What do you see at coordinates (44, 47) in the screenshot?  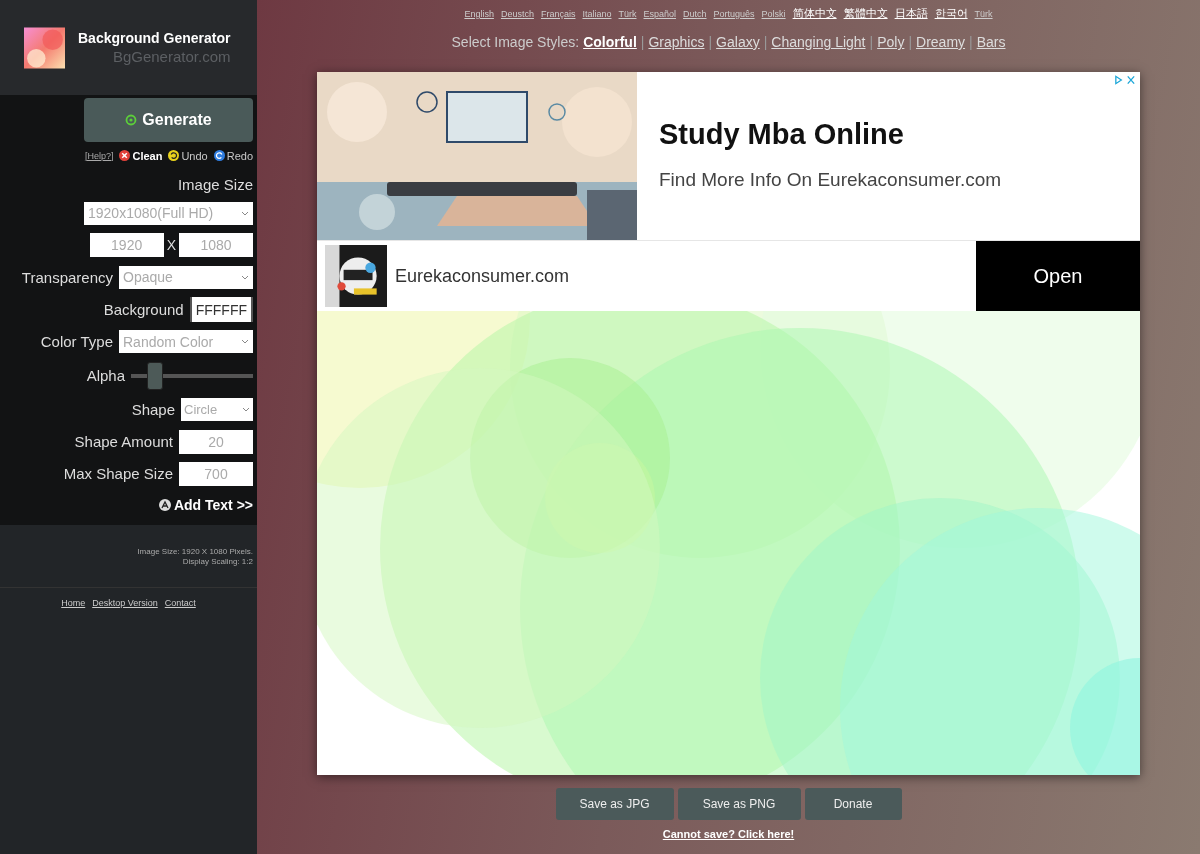 I see `logo-icon` at bounding box center [44, 47].